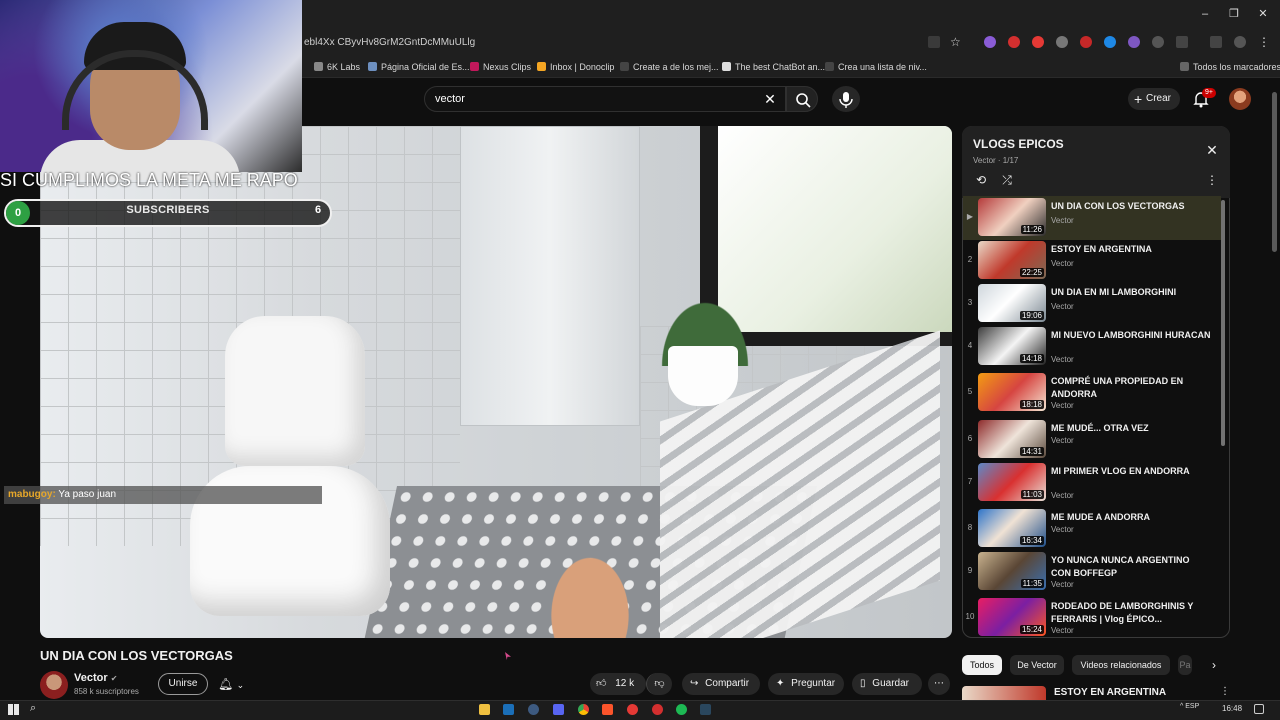 The width and height of the screenshot is (1280, 720). I want to click on steam-icon, so click(705, 709).